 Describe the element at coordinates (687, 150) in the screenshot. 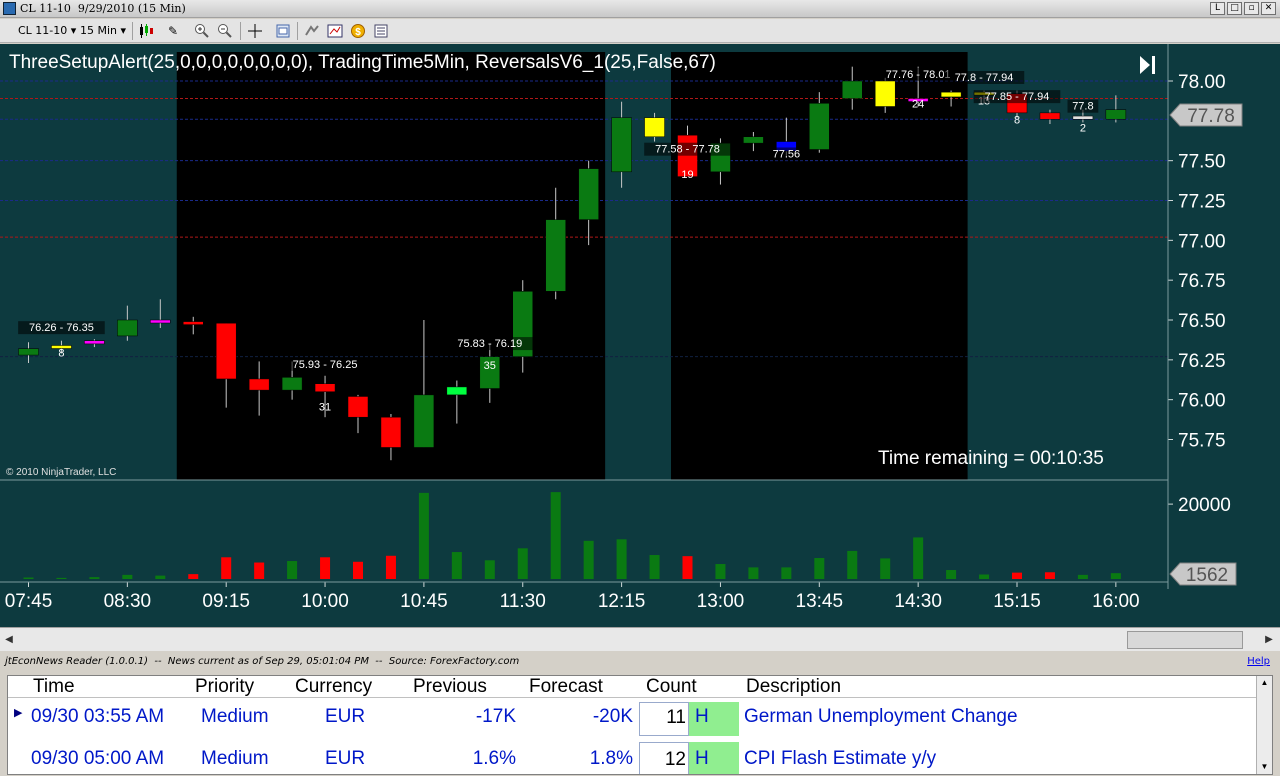

I see `range-annotation: 77.58 - 77.78` at that location.